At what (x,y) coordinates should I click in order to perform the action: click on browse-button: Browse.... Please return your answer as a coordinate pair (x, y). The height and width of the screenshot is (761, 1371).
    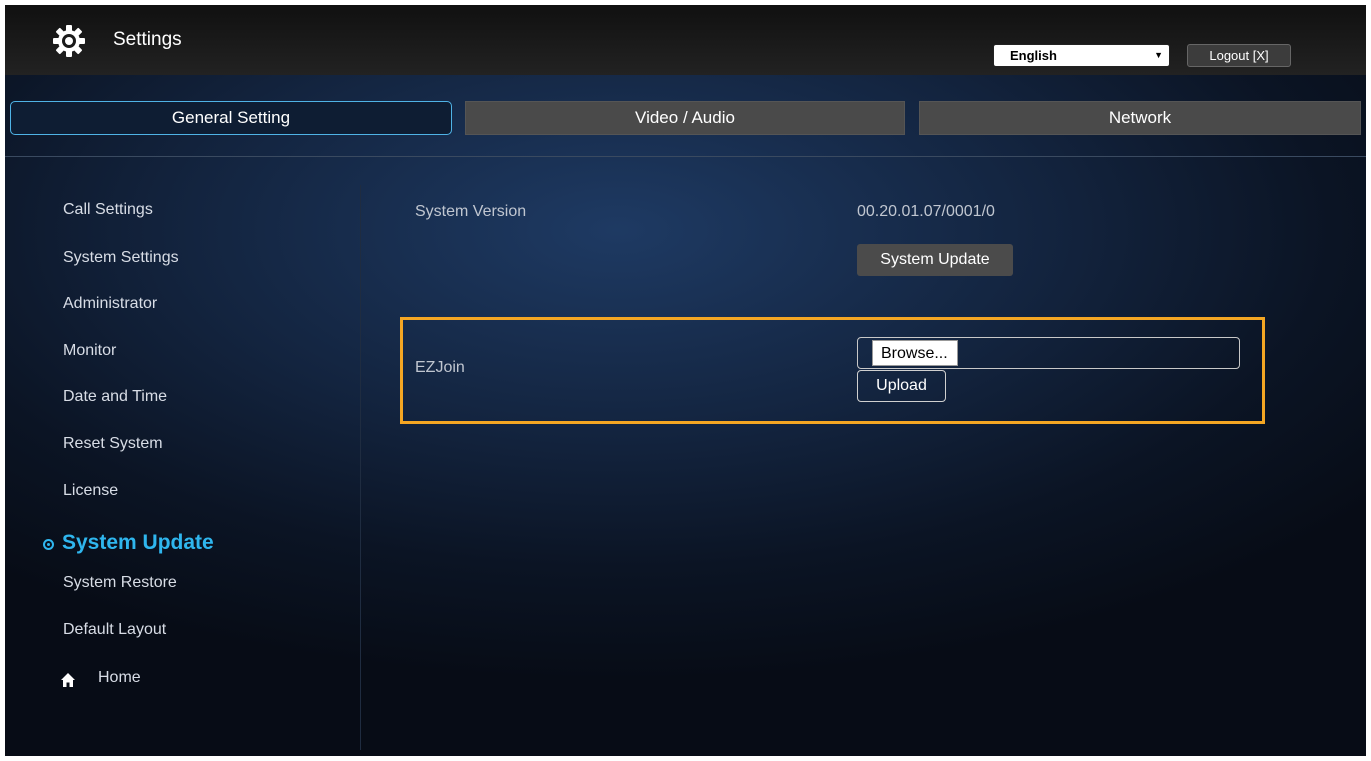
    Looking at the image, I should click on (915, 353).